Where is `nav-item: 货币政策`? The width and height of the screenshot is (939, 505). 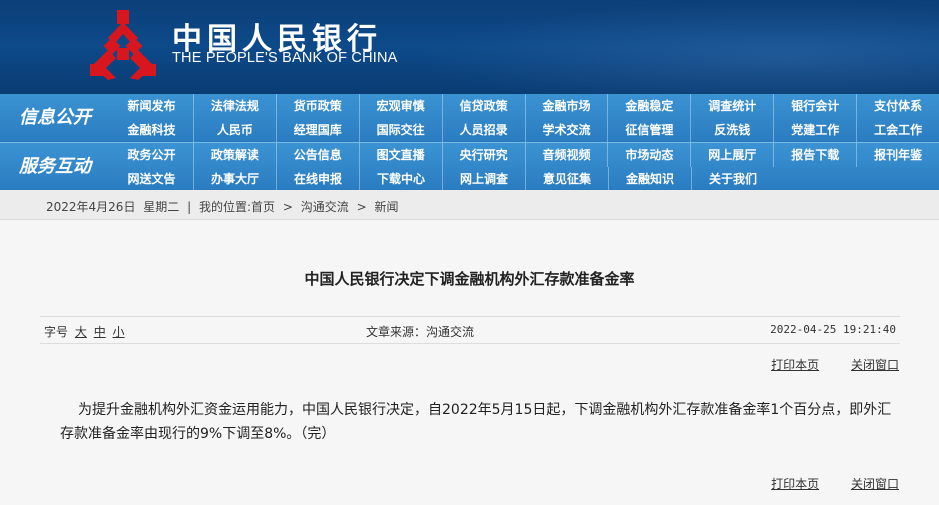
nav-item: 货币政策 is located at coordinates (317, 106).